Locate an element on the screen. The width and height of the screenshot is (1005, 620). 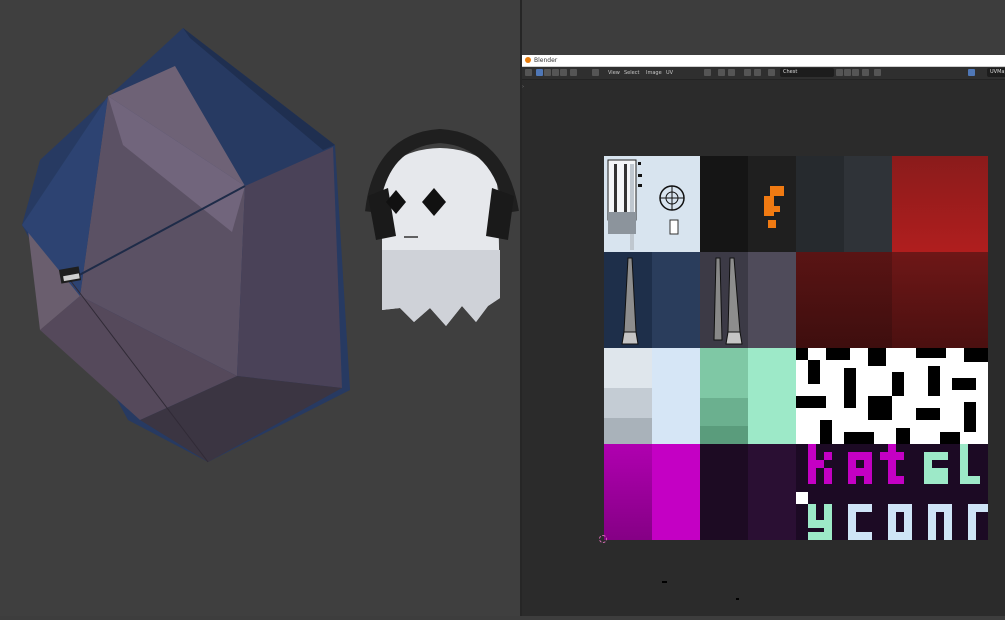
tile-purple-blades is located at coordinates (748, 300).